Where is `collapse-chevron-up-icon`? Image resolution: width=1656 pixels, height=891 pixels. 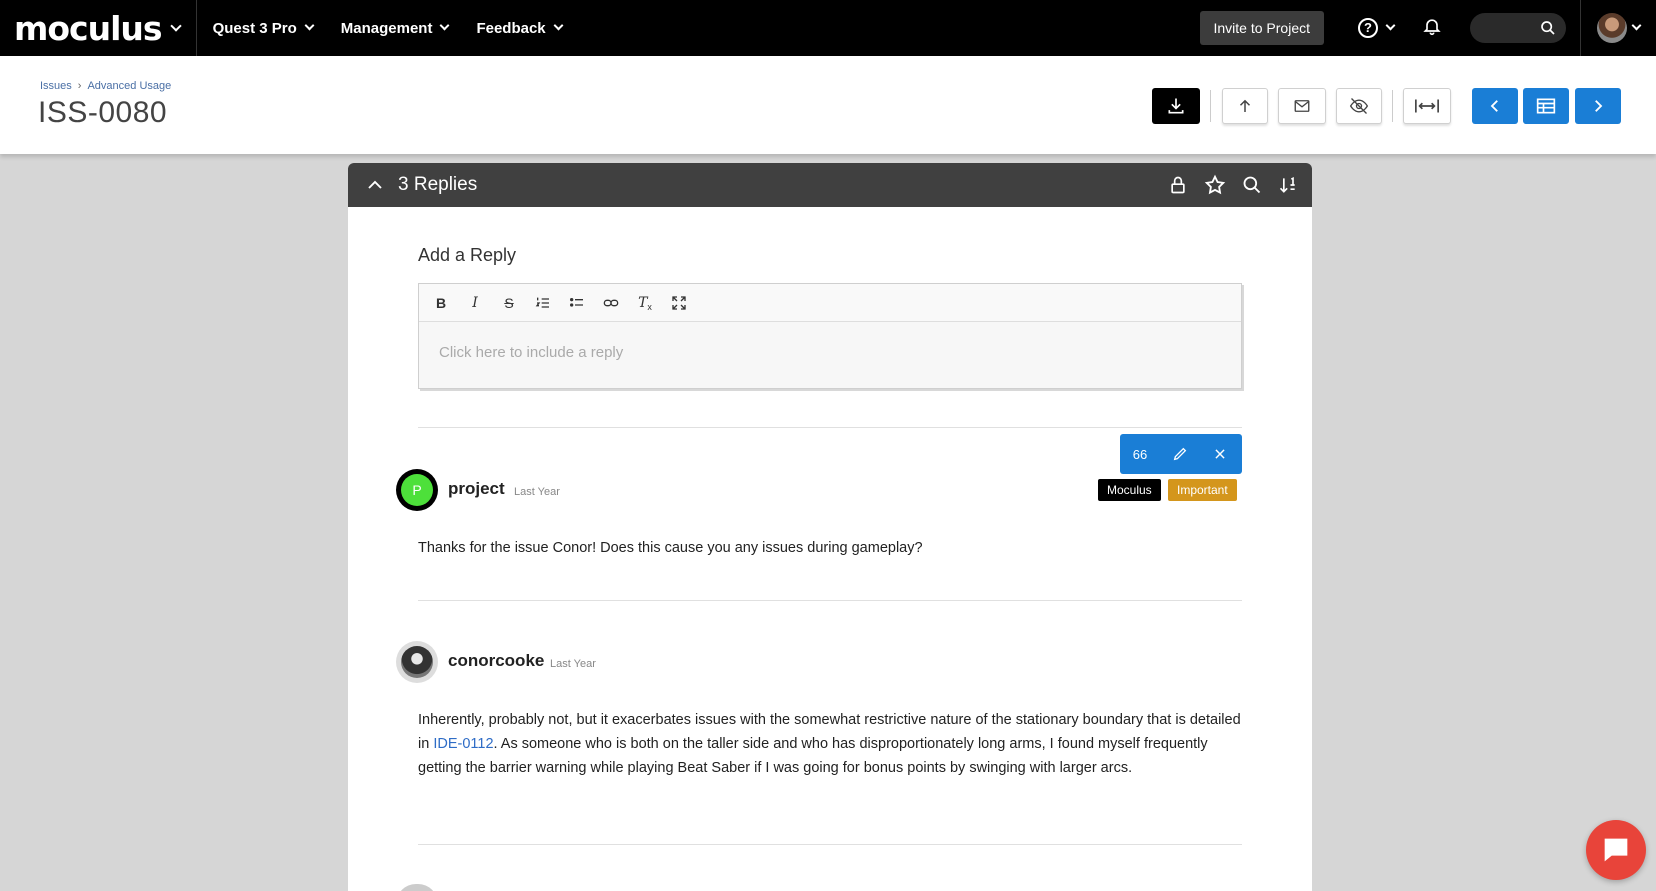
collapse-chevron-up-icon is located at coordinates (375, 185).